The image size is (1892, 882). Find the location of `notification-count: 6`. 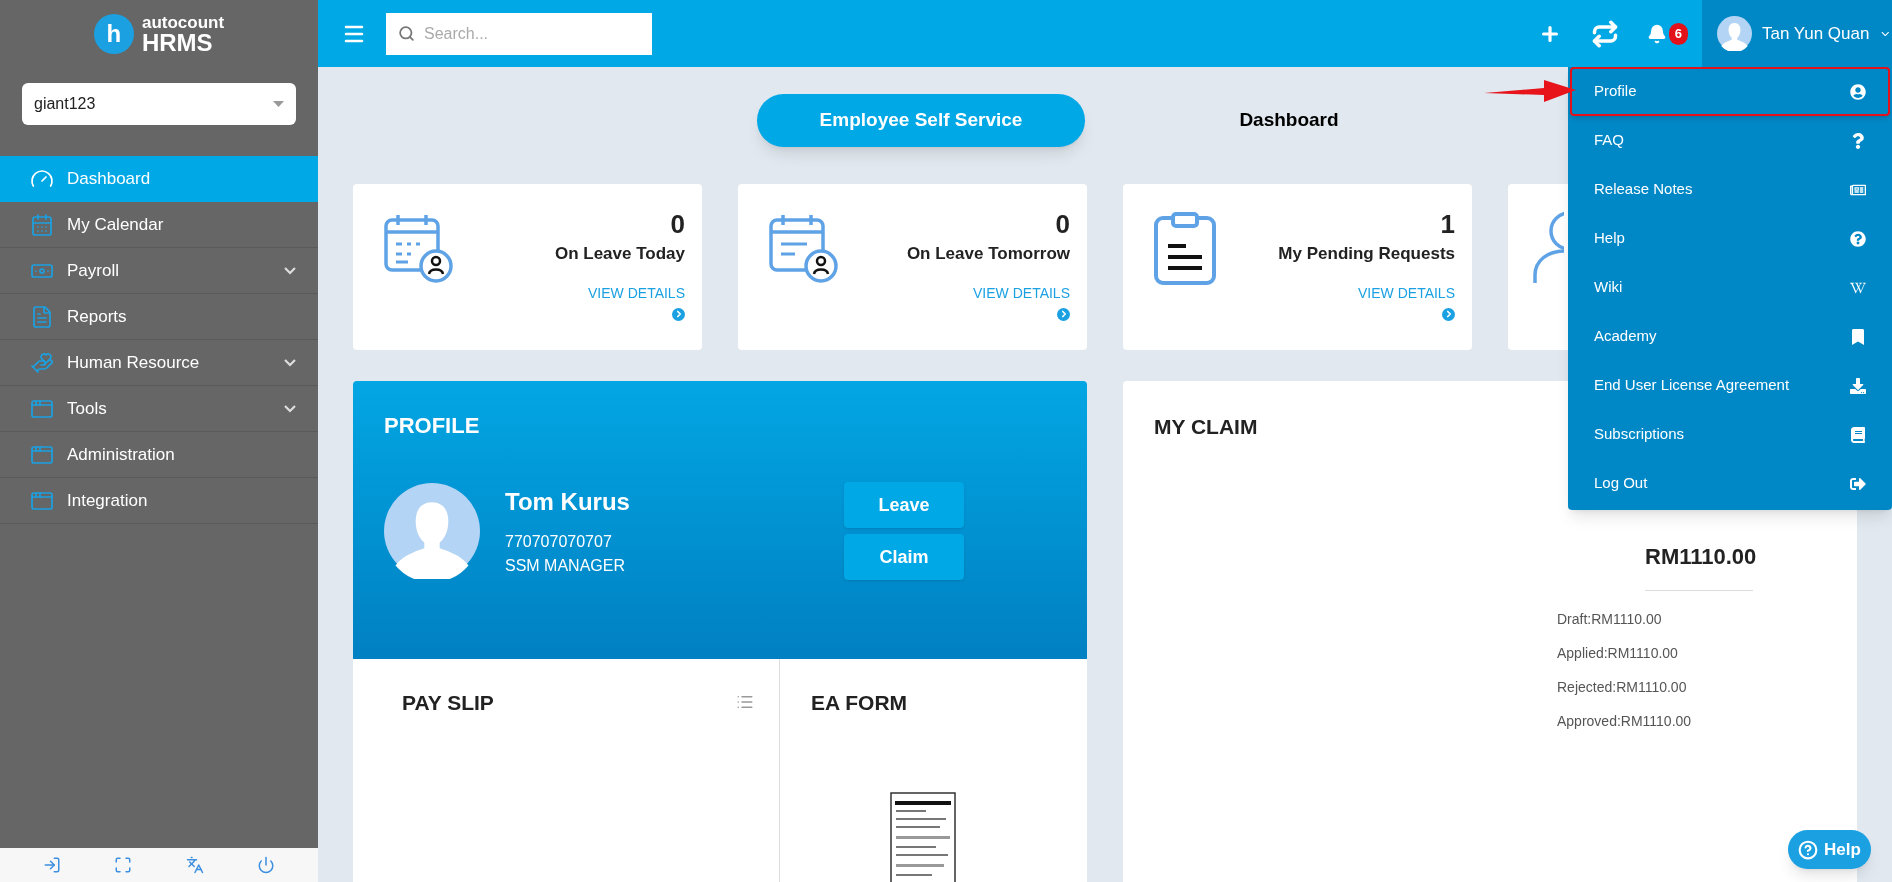

notification-count: 6 is located at coordinates (1678, 33).